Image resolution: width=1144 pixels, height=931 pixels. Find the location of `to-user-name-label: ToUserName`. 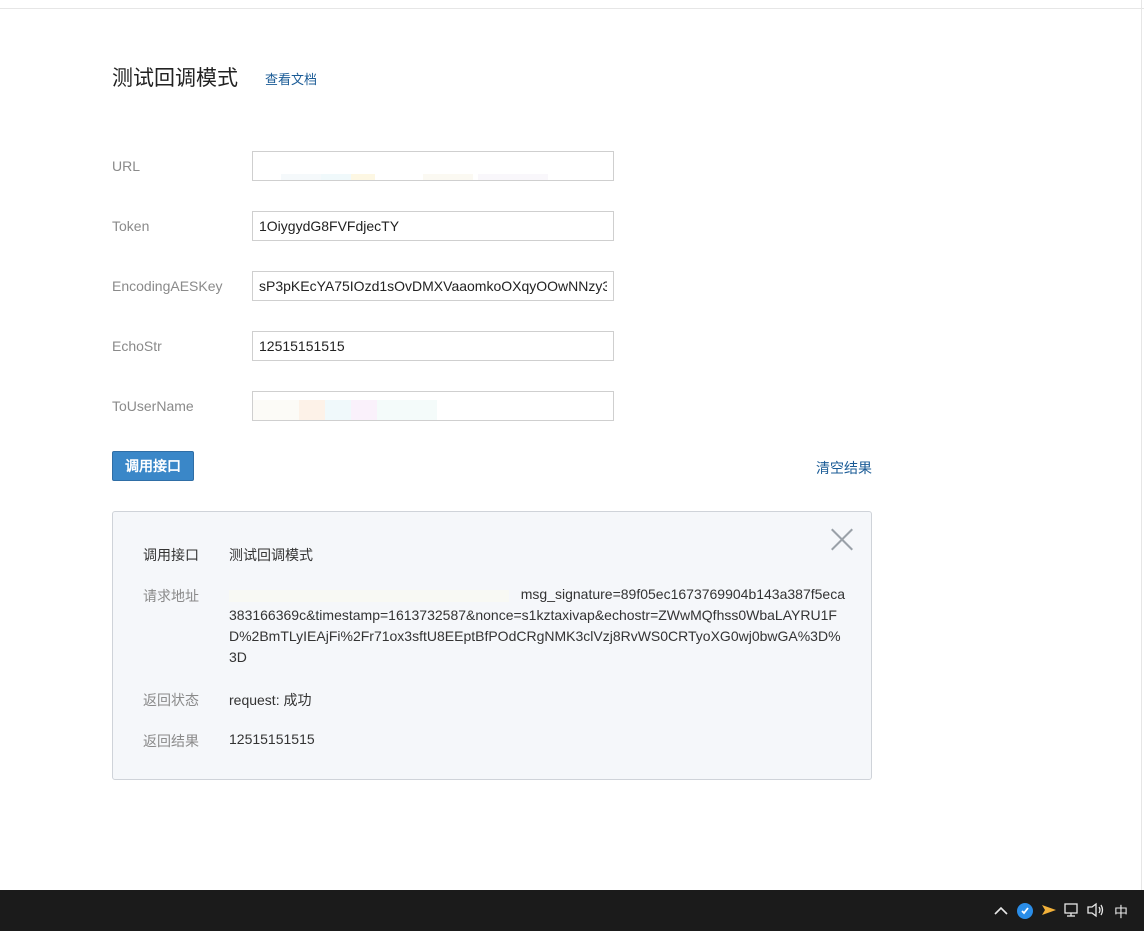

to-user-name-label: ToUserName is located at coordinates (153, 406).